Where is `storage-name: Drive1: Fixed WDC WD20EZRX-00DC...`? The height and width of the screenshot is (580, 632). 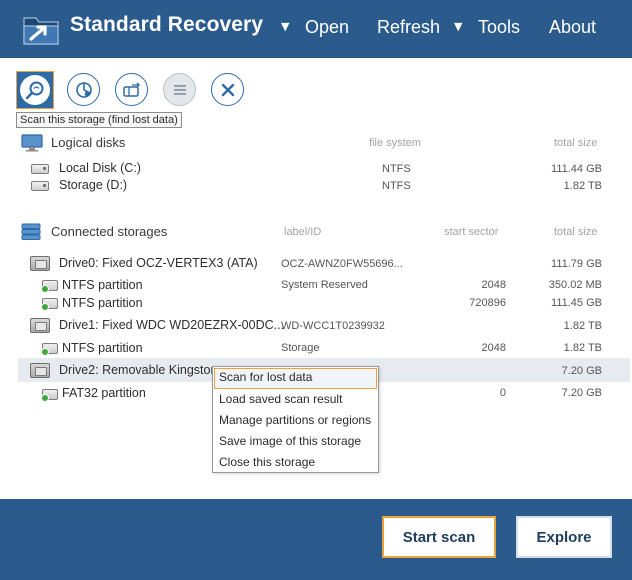
storage-name: Drive1: Fixed WDC WD20EZRX-00DC... is located at coordinates (172, 325).